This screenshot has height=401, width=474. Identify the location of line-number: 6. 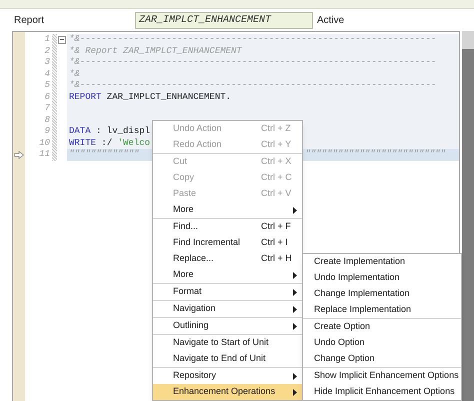
(47, 97).